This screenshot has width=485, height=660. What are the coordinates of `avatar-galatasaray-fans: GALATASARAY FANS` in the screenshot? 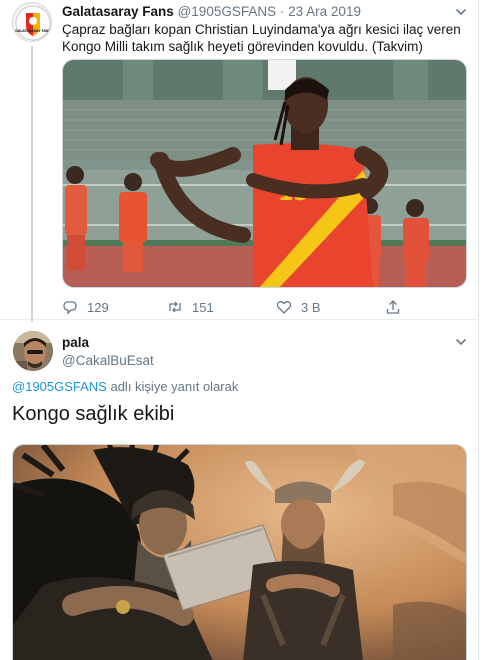 It's located at (32, 22).